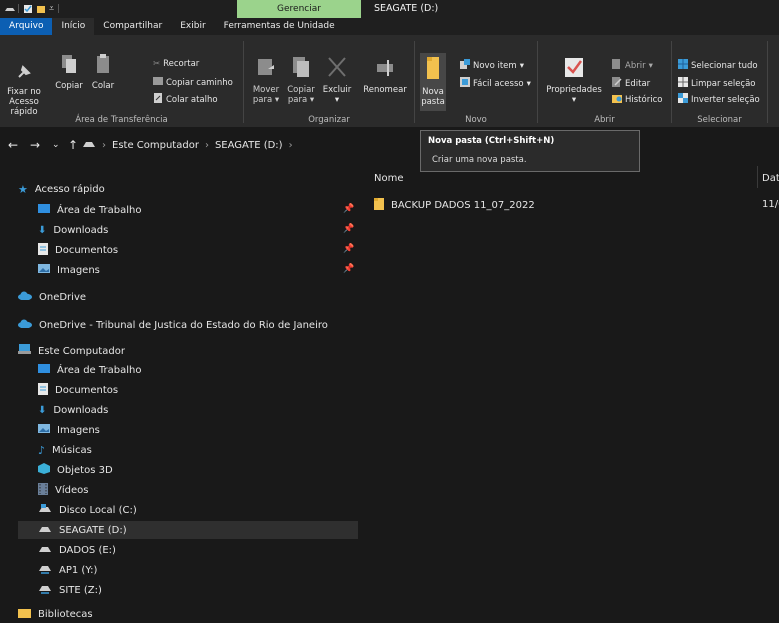 The image size is (779, 623). Describe the element at coordinates (299, 9) in the screenshot. I see `context-tab-manage: Gerenciar` at that location.